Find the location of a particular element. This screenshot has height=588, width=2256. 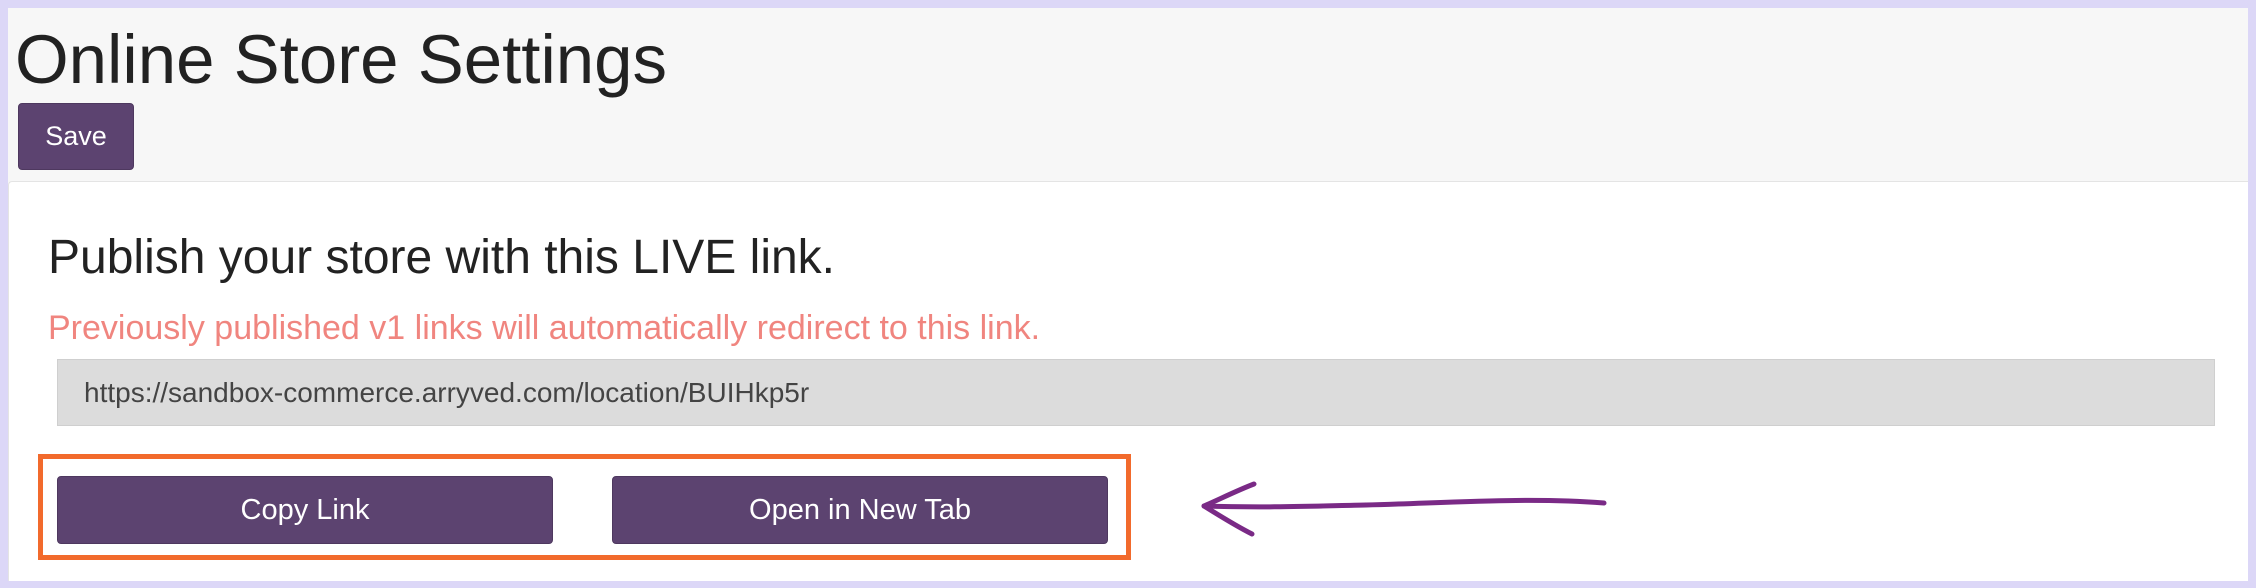

save-button: Save is located at coordinates (76, 136).